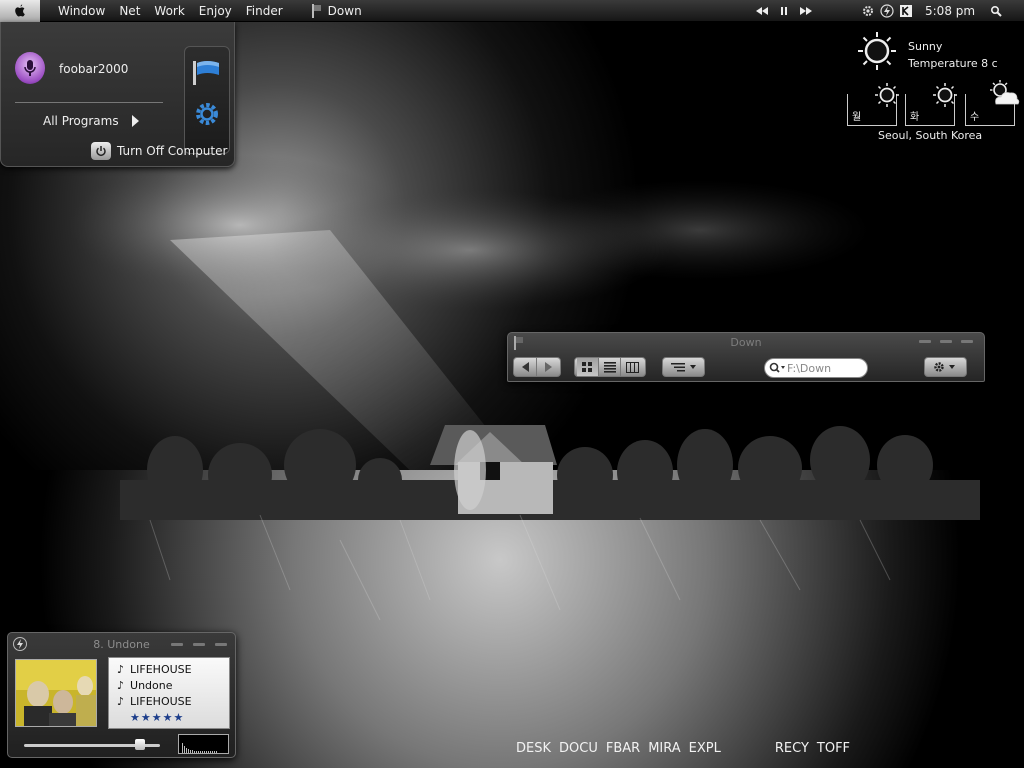  I want to click on nav-buttons, so click(537, 367).